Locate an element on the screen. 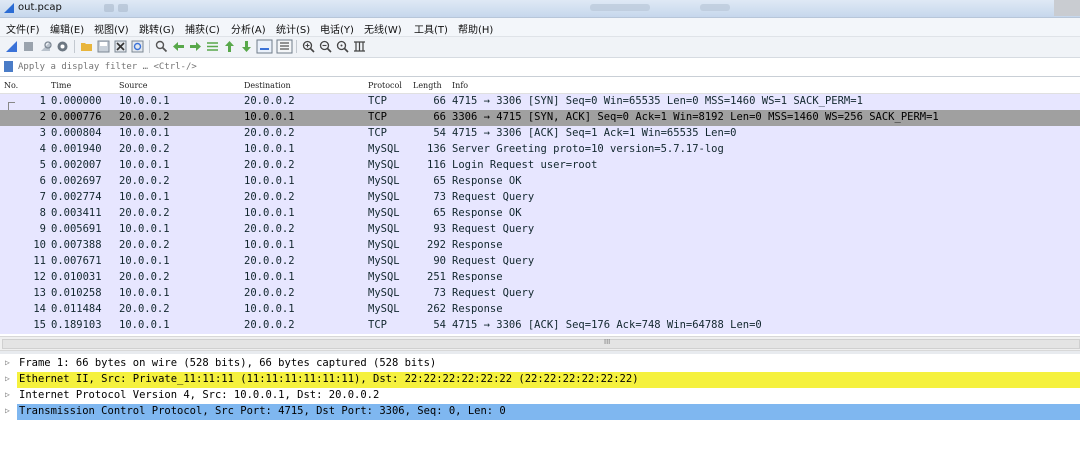 Image resolution: width=1080 pixels, height=469 pixels. menu-capture: 捕获(C) is located at coordinates (202, 28).